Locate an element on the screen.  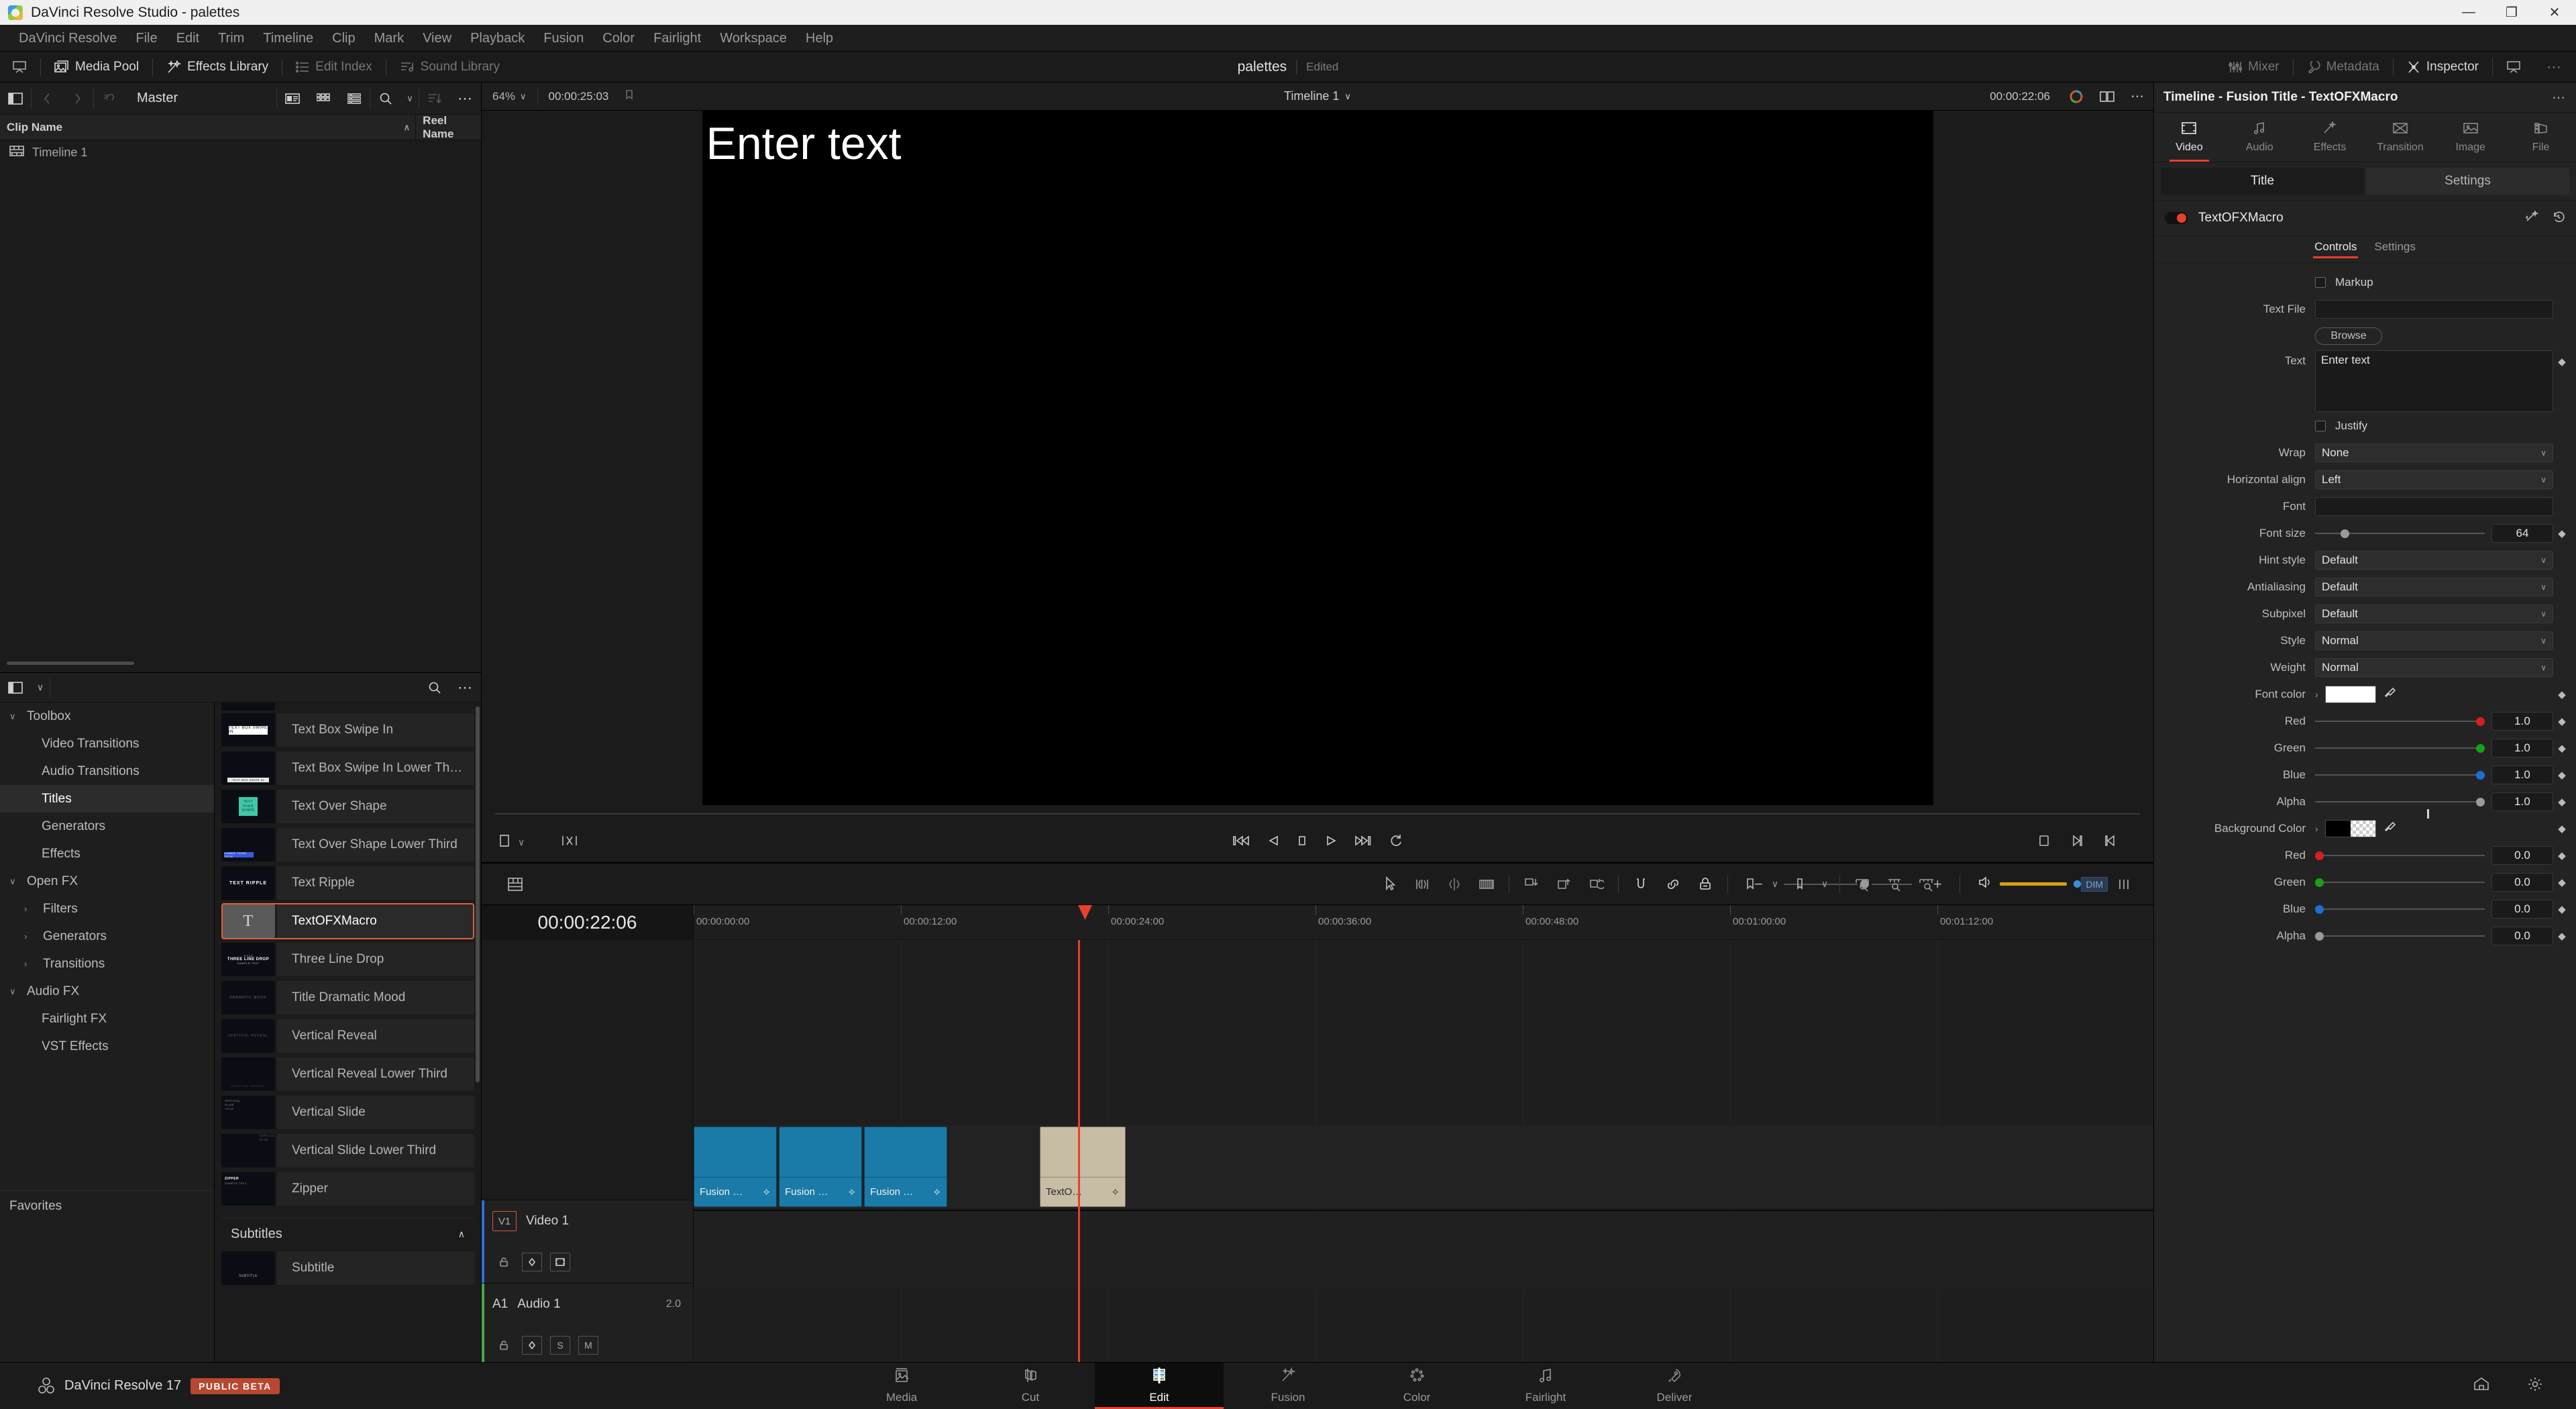
list-item: DRAMATIC MOOD Title Dramatic Mood is located at coordinates (347, 998).